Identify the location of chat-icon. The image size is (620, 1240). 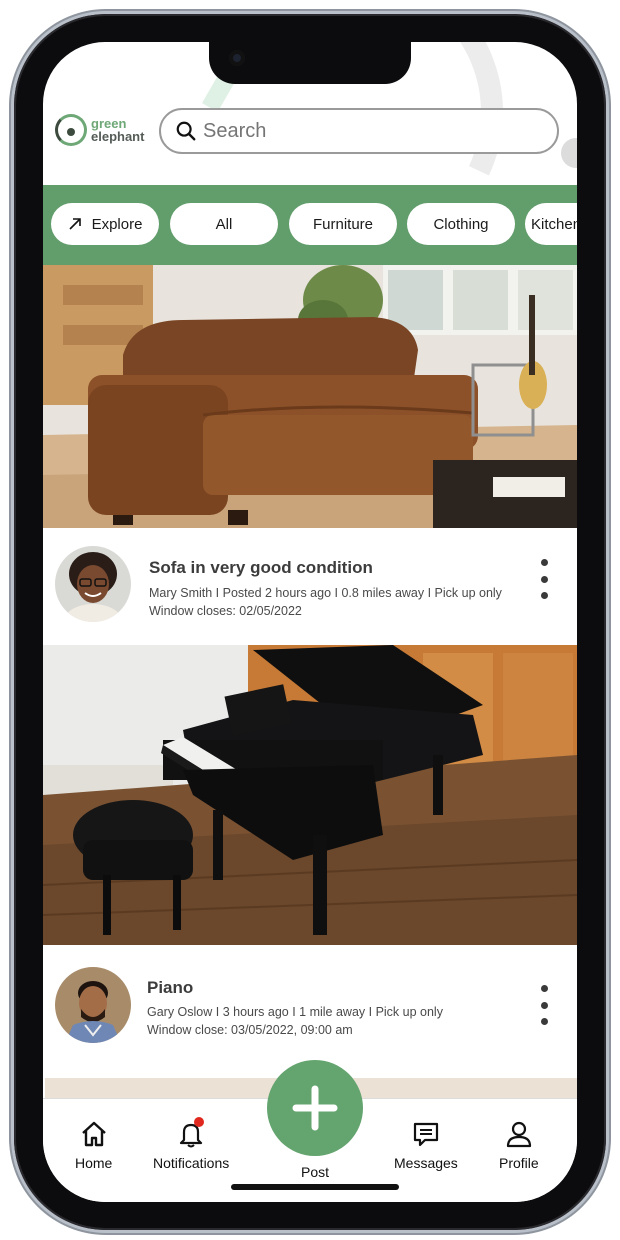
(426, 1134).